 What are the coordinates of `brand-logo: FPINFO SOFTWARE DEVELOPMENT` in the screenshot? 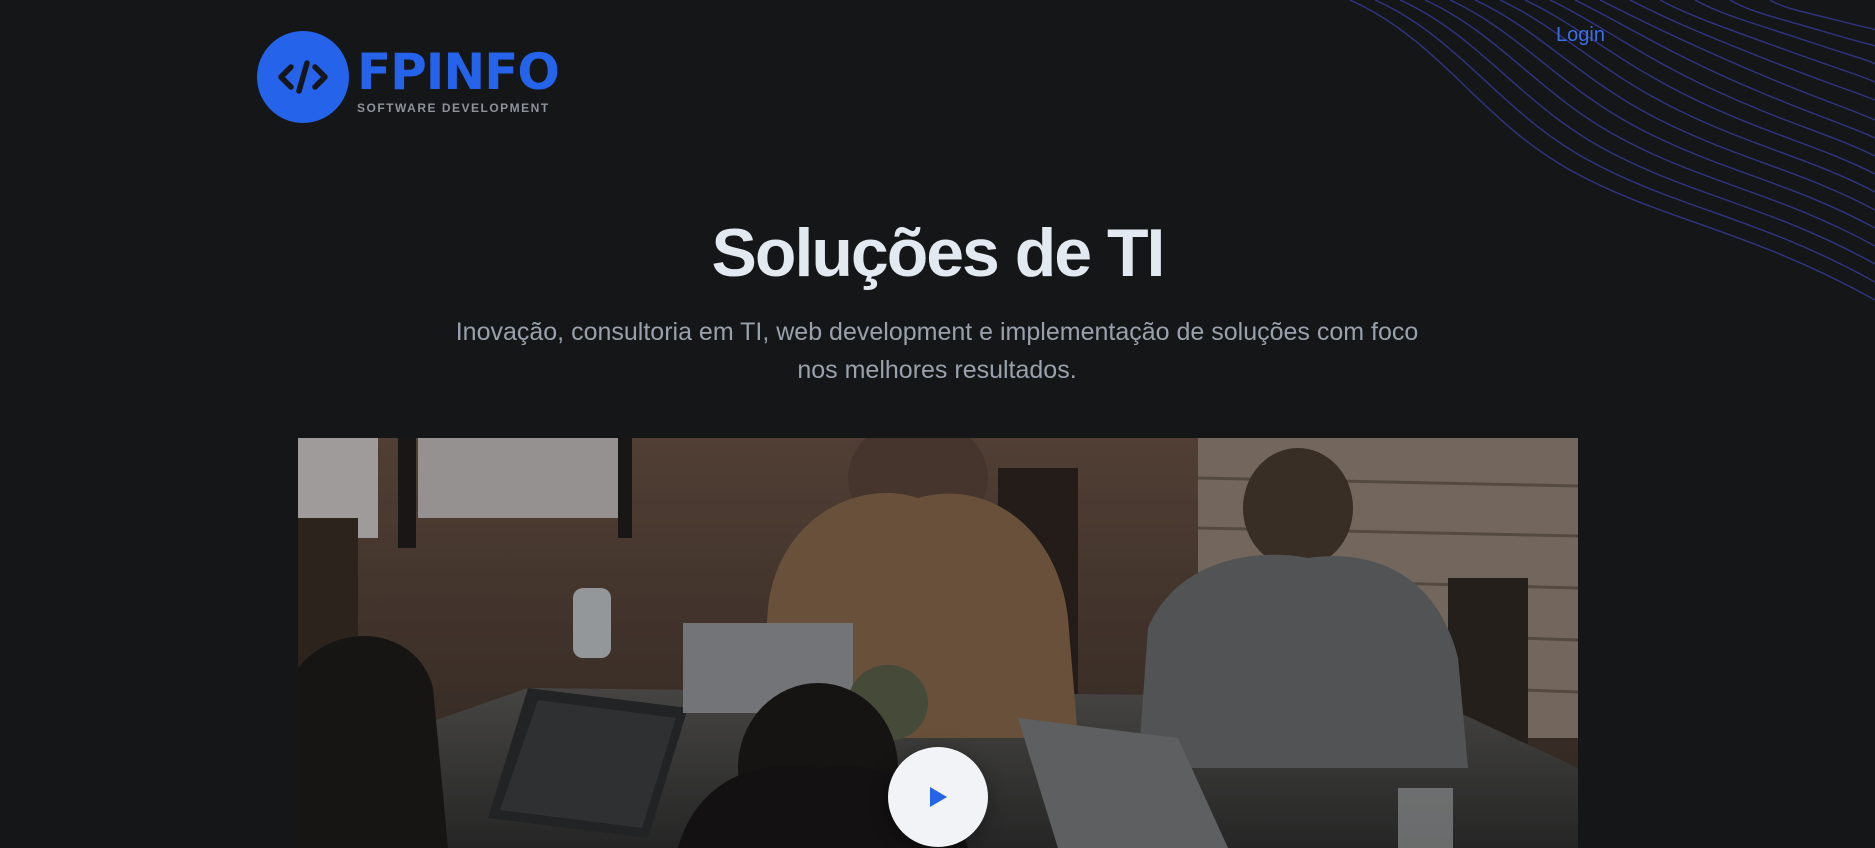 It's located at (408, 77).